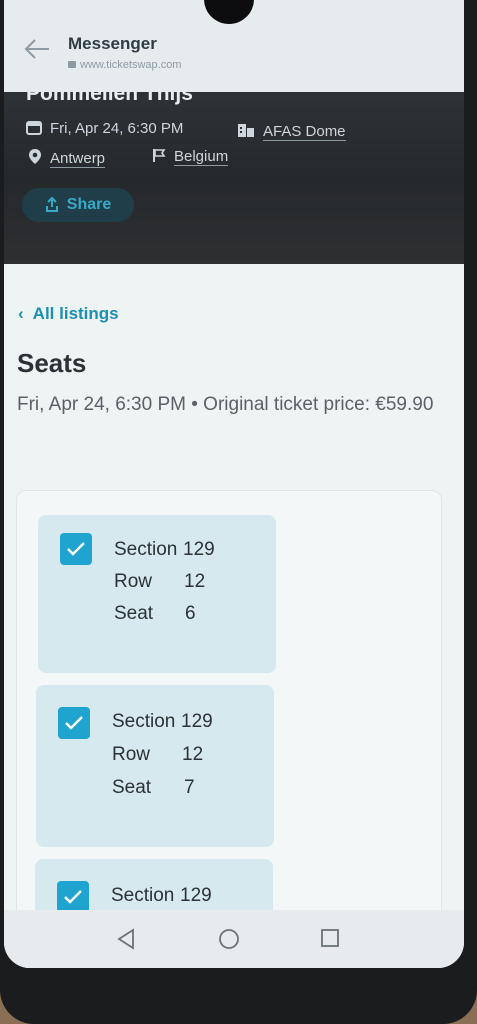 The width and height of the screenshot is (477, 1024). I want to click on share-label: Share, so click(89, 204).